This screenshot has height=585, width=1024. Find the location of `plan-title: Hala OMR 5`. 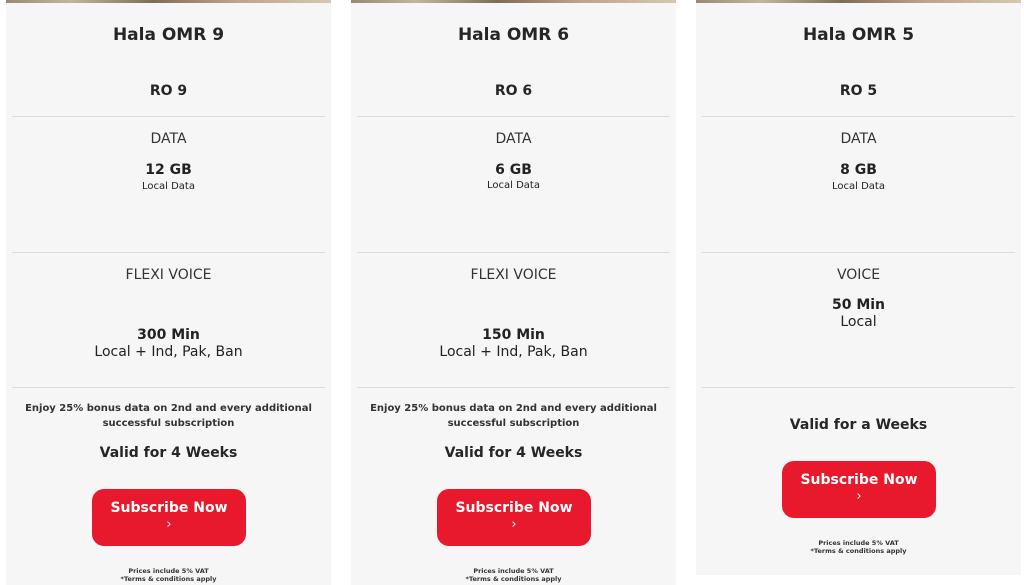

plan-title: Hala OMR 5 is located at coordinates (858, 35).